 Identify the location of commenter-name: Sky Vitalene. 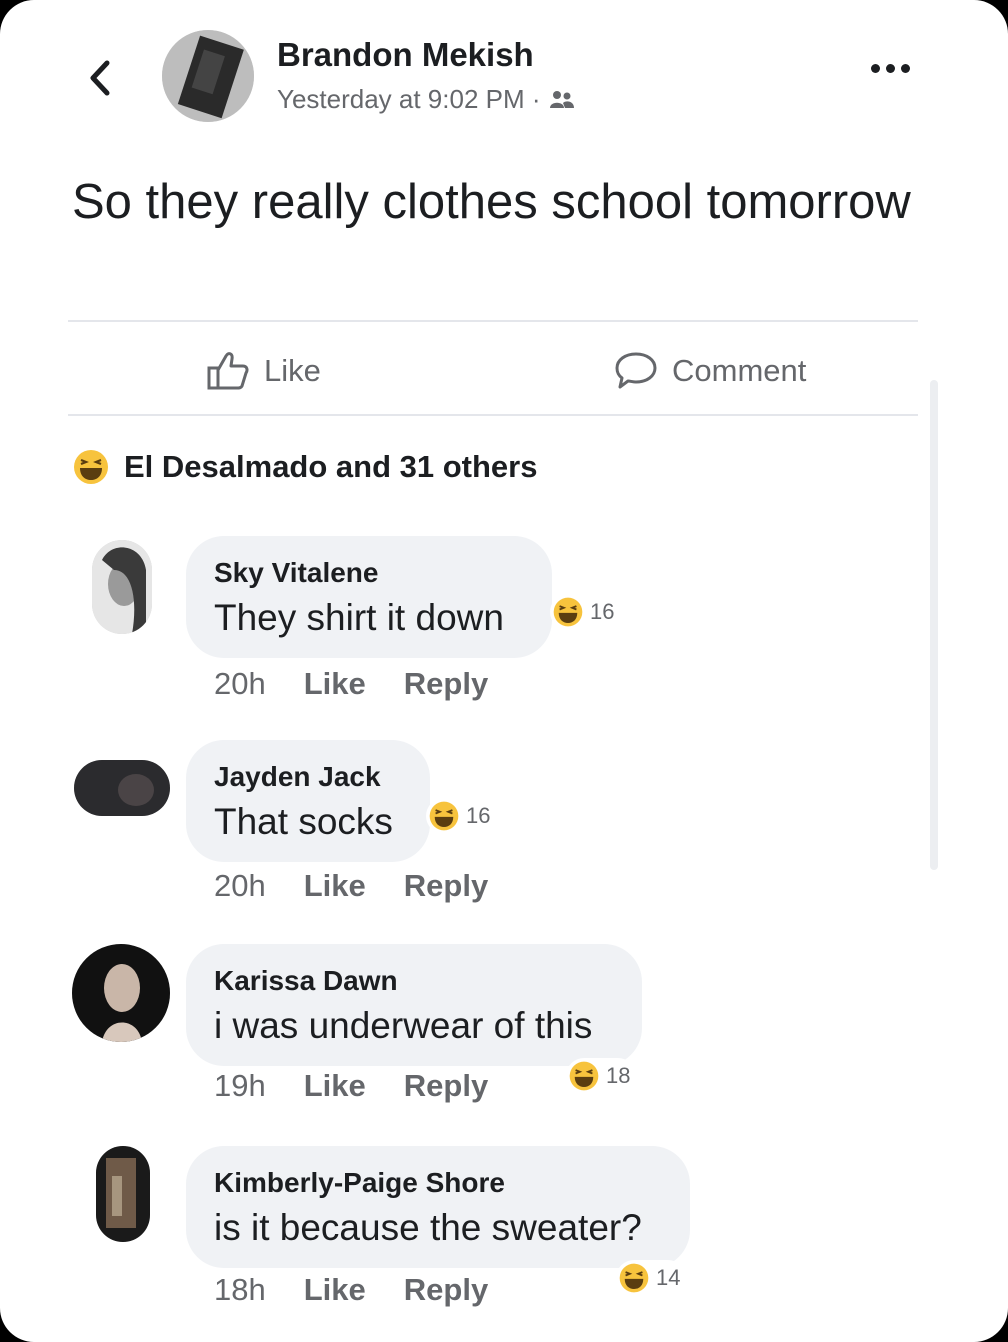
(369, 573).